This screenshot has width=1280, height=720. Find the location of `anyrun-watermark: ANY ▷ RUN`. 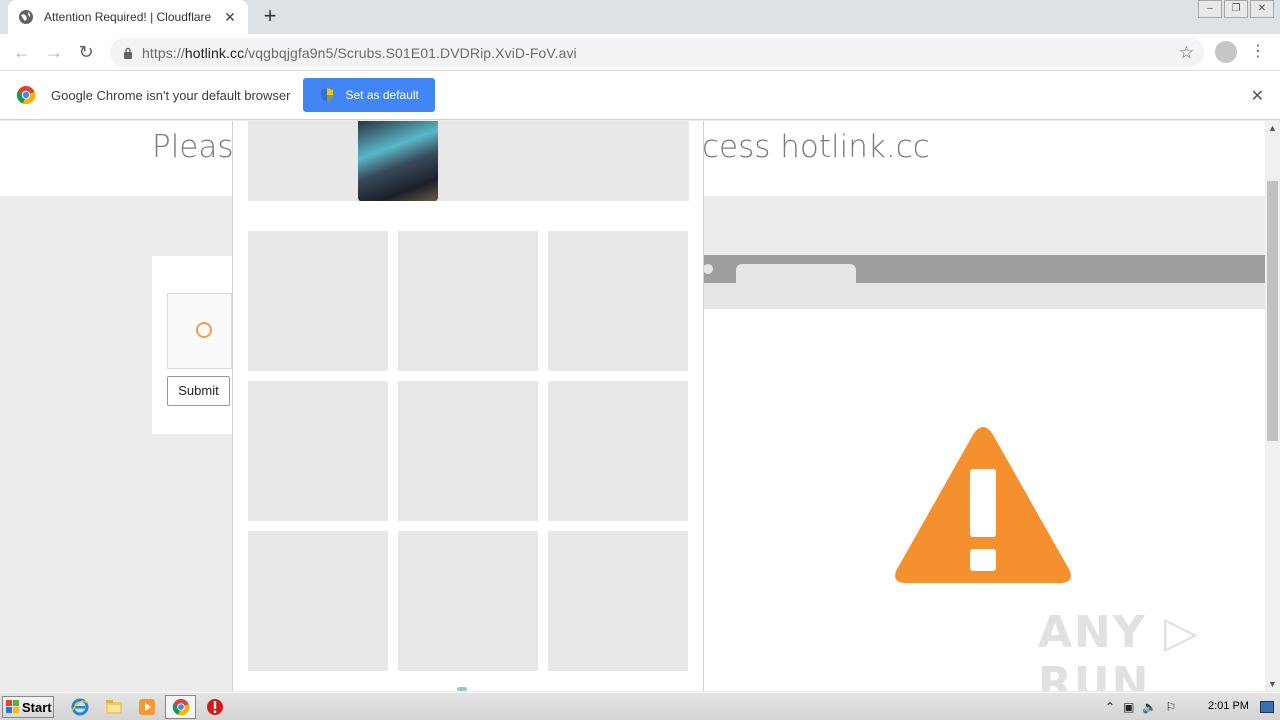

anyrun-watermark: ANY ▷ RUN is located at coordinates (1119, 649).